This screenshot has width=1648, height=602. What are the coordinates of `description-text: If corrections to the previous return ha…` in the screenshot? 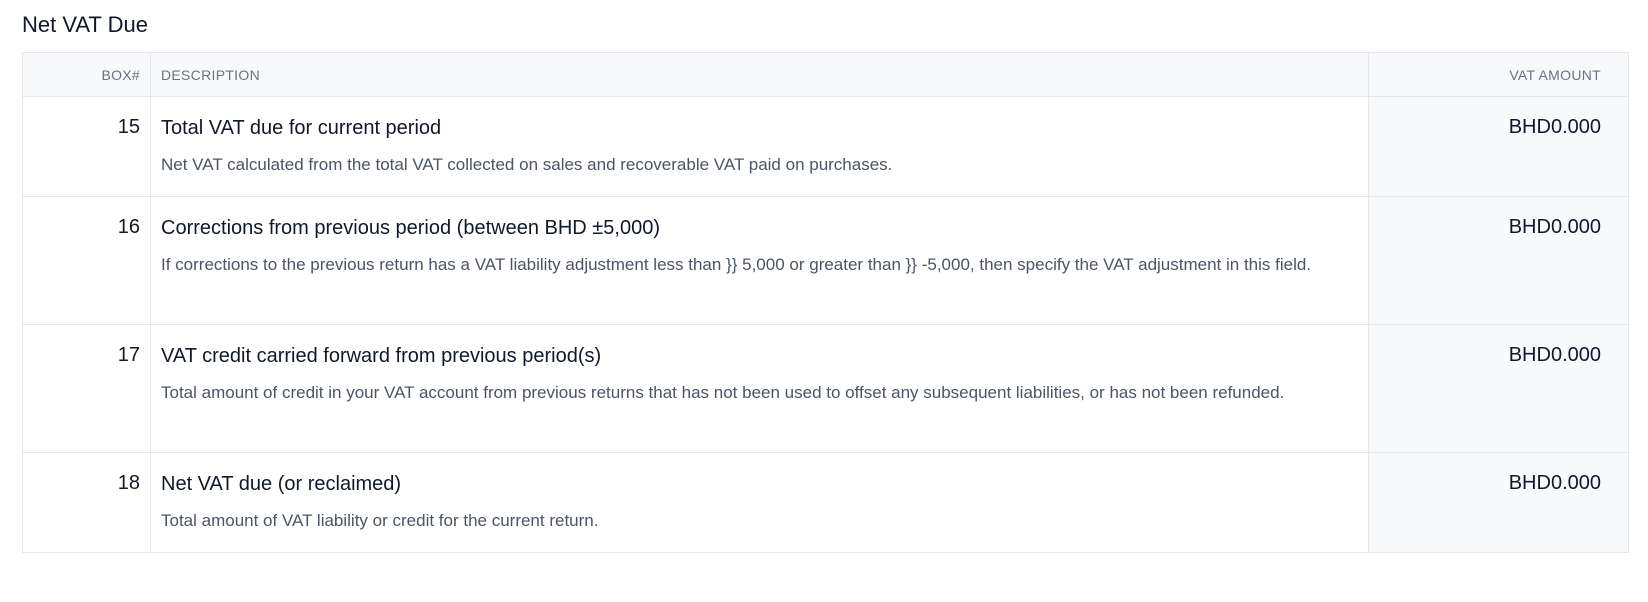 It's located at (736, 264).